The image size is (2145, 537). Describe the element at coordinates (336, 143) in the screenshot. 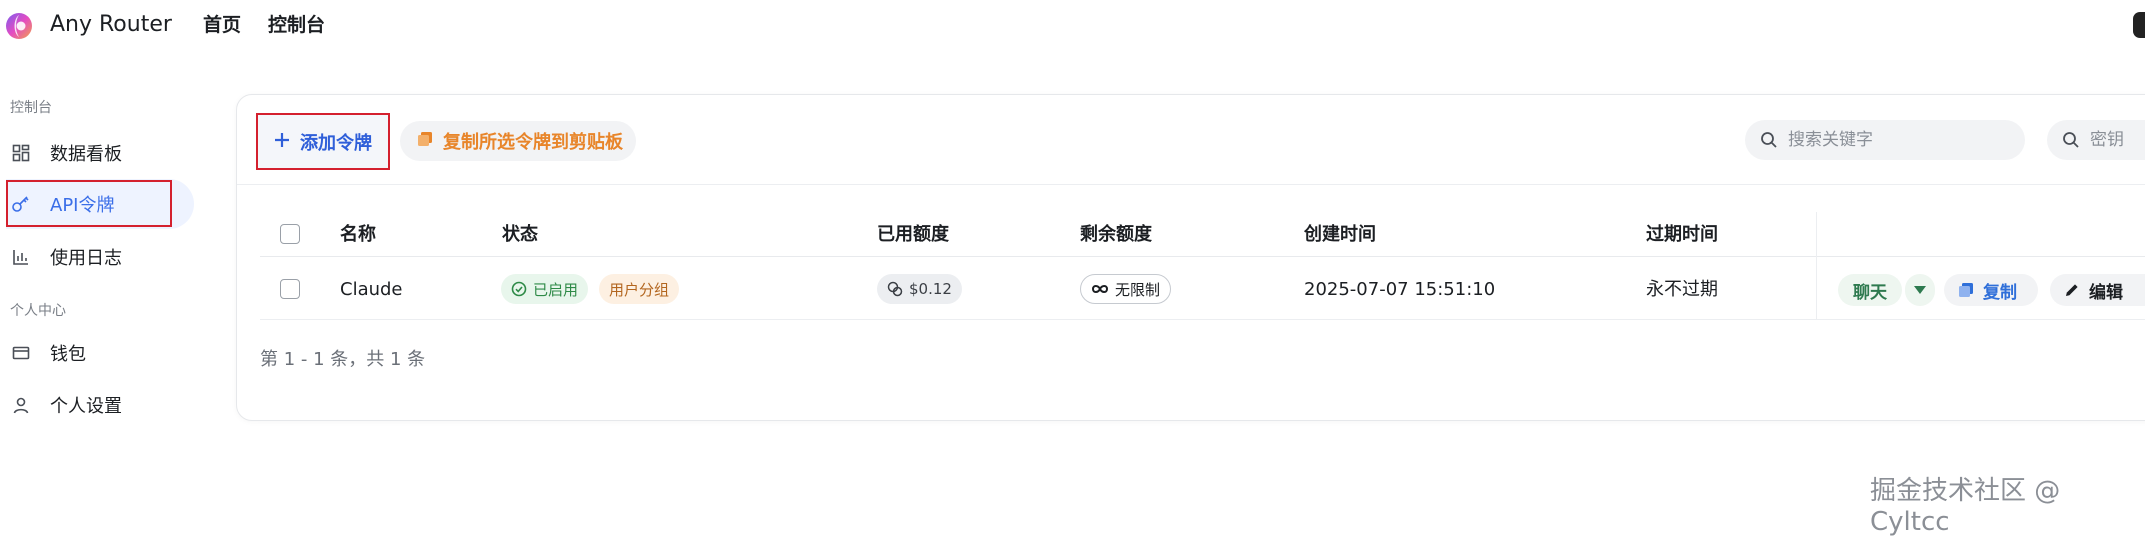

I see `add-token-label: 添加令牌` at that location.